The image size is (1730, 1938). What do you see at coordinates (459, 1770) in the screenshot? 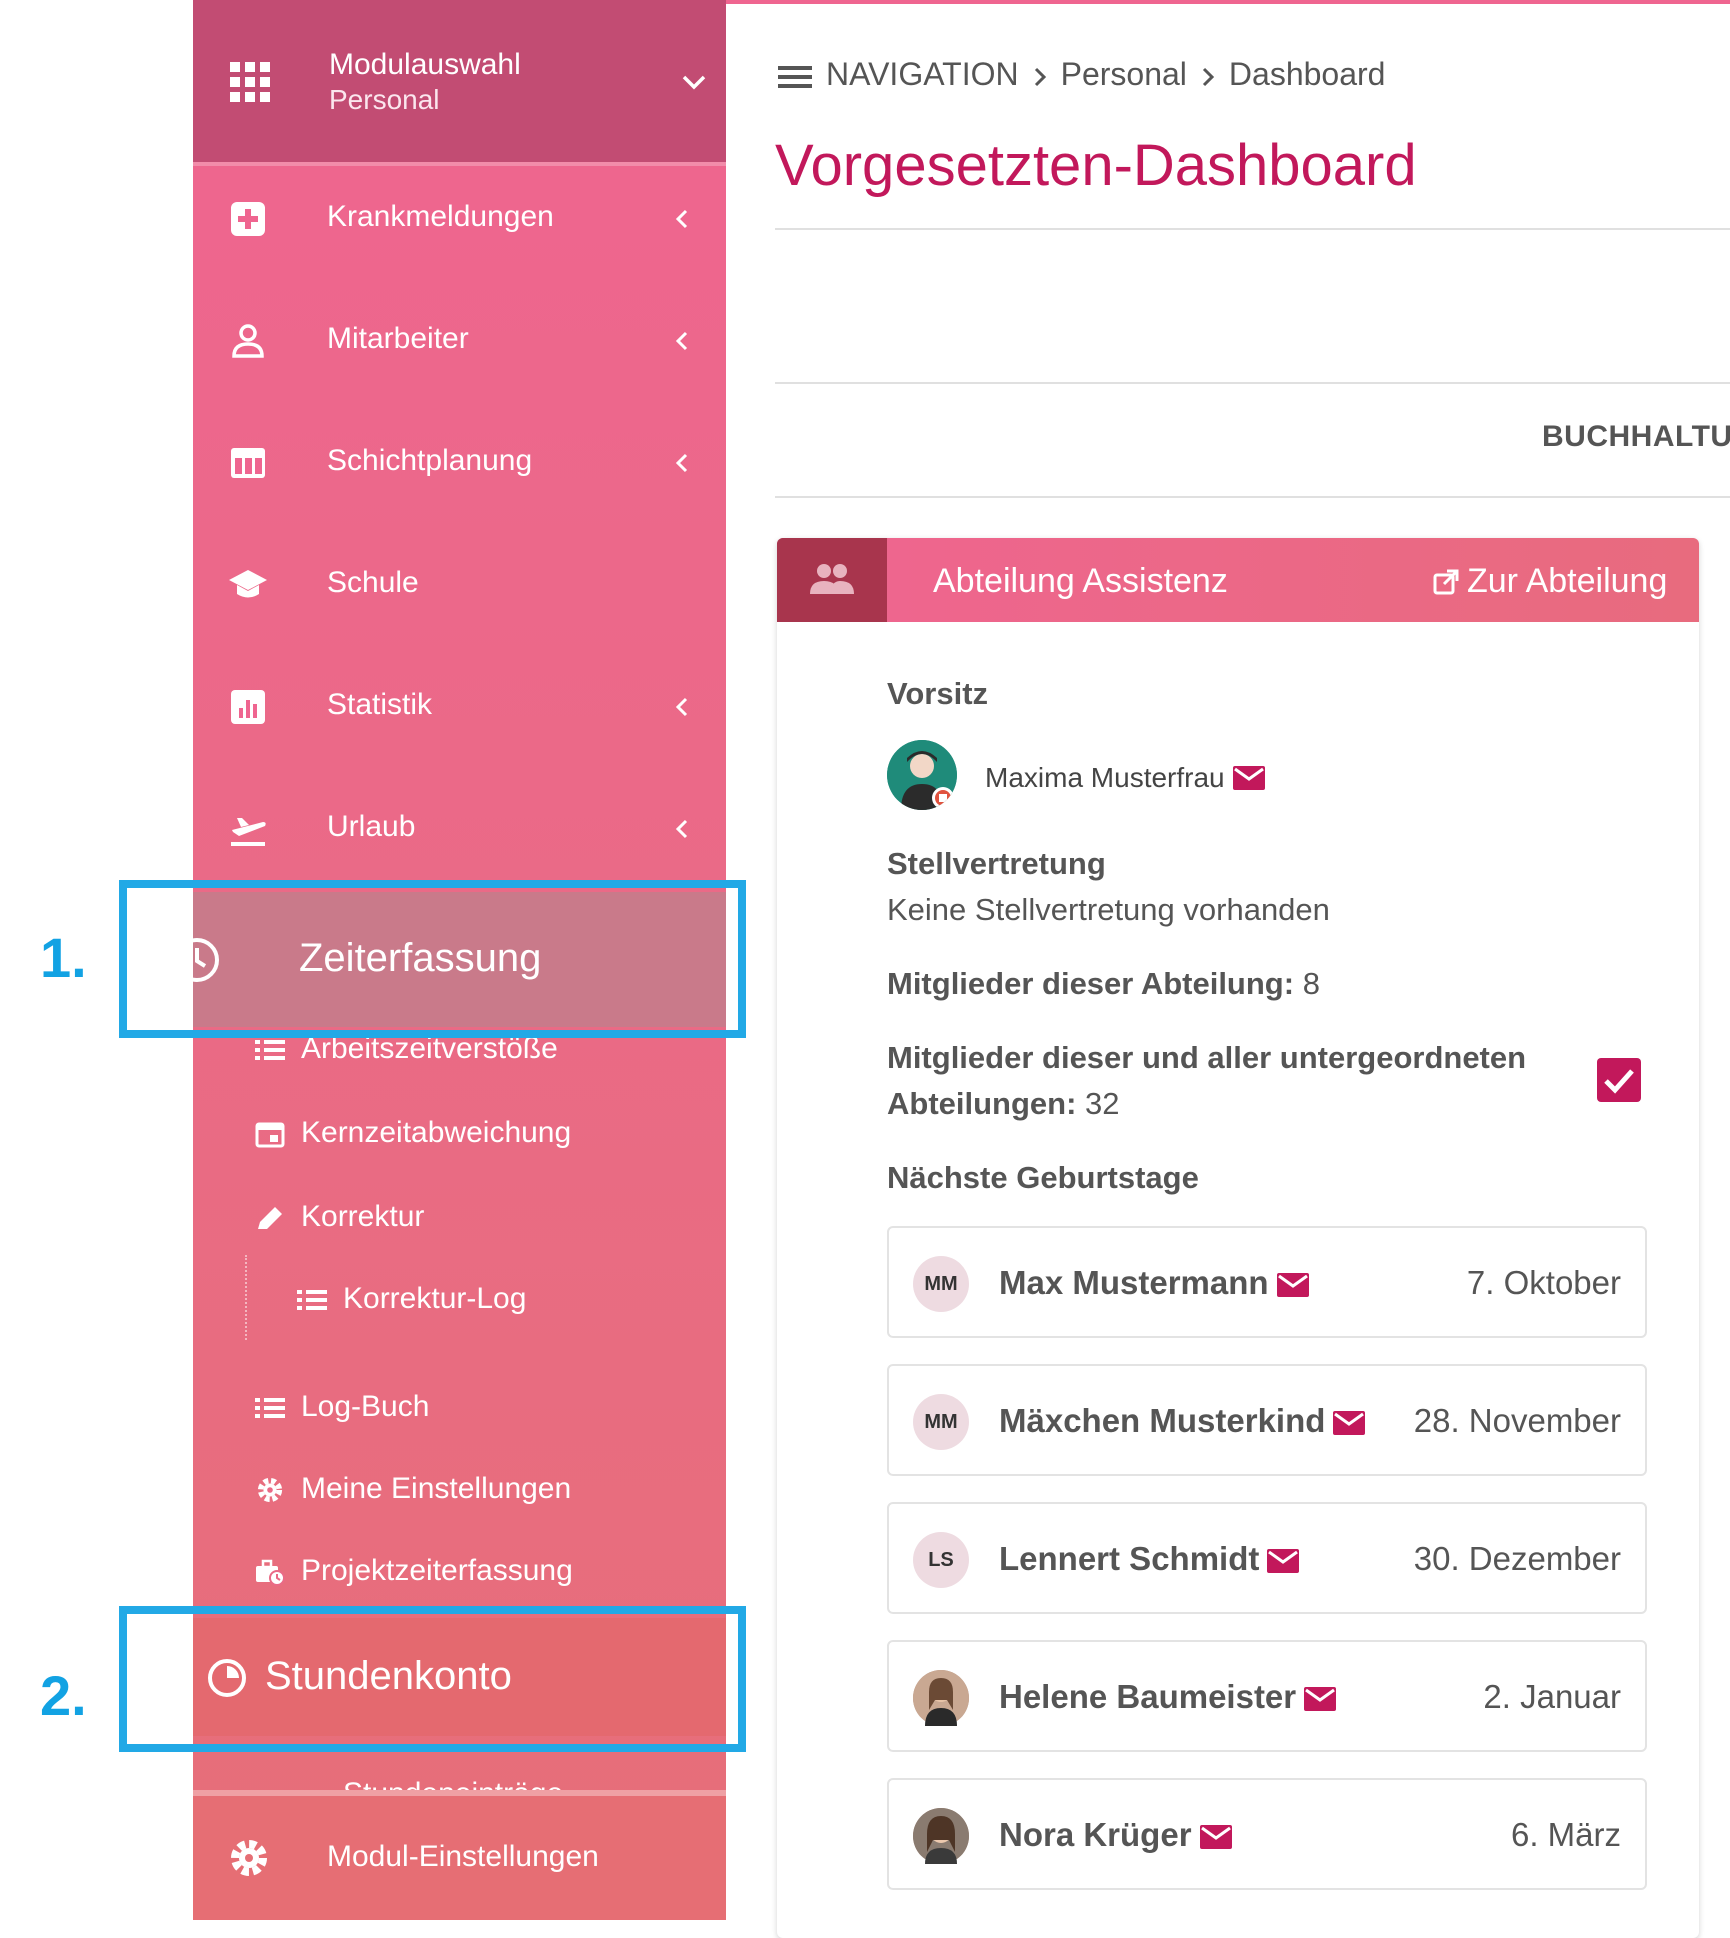
I see `sidebar-subitem-stundeneintraege: Stundeneinträge` at bounding box center [459, 1770].